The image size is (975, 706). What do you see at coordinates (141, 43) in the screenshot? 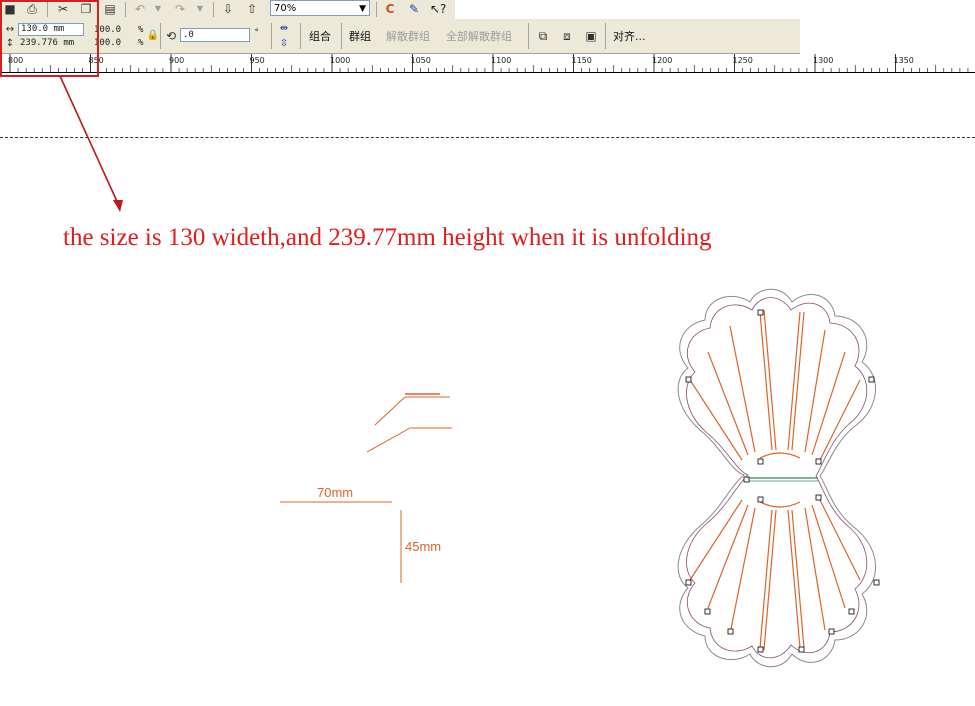
I see `scale-y-percent: %` at bounding box center [141, 43].